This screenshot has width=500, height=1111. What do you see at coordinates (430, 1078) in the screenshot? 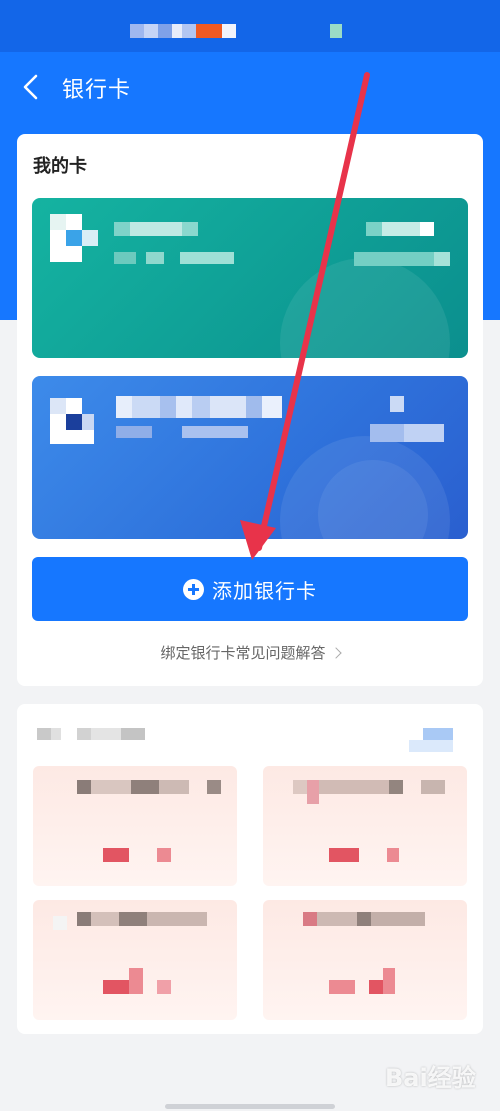
I see `watermark-logo: Bai经验` at bounding box center [430, 1078].